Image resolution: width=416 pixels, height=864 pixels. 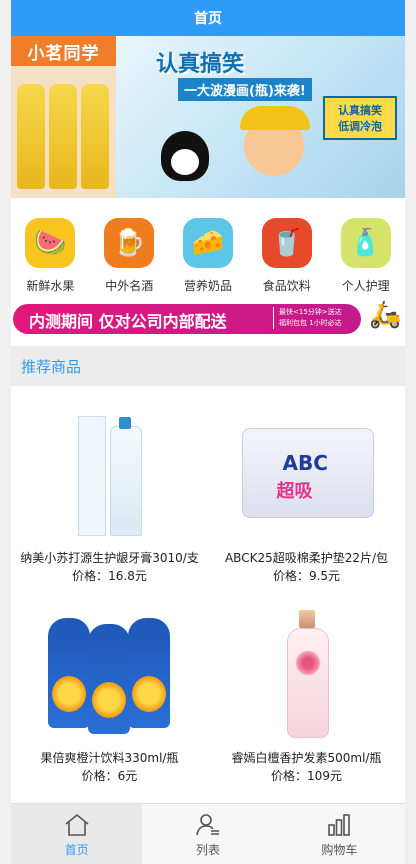 What do you see at coordinates (294, 491) in the screenshot?
I see `pads-label: 超吸` at bounding box center [294, 491].